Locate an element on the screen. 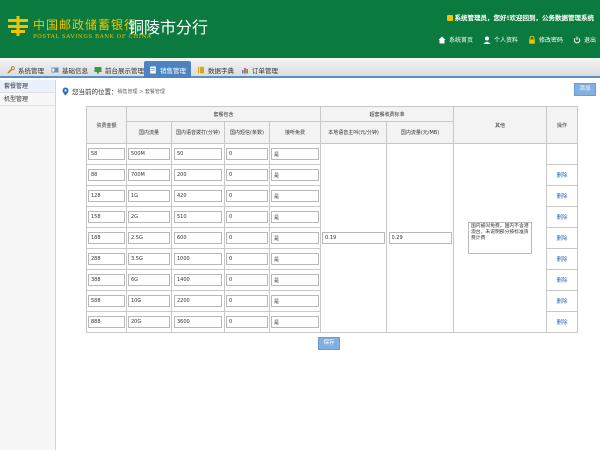 Image resolution: width=600 pixels, height=450 pixels. change-password-link: 修改密码 is located at coordinates (545, 39).